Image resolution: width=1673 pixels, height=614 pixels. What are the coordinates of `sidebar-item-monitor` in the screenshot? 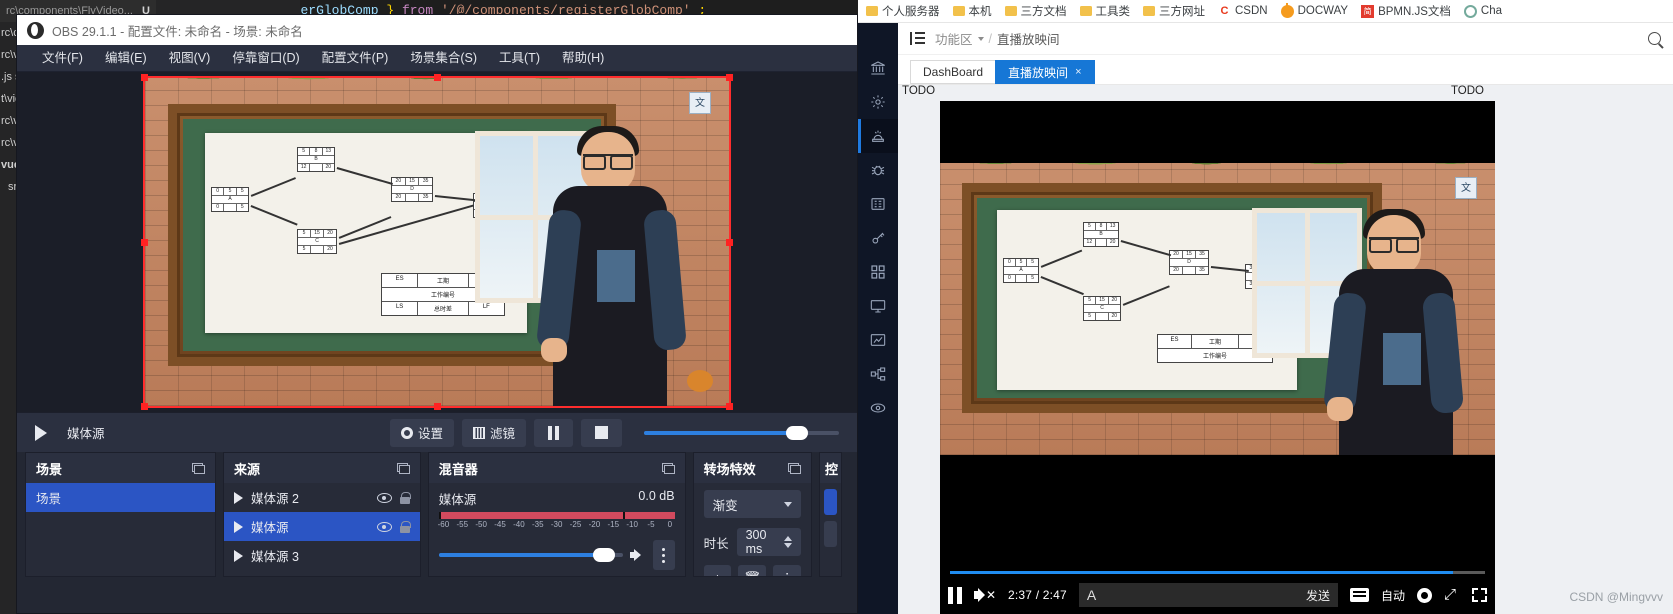 It's located at (878, 306).